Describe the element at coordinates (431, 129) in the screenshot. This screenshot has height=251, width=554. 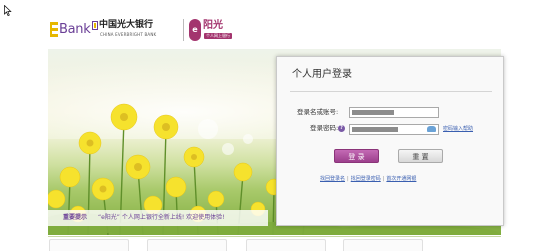
I see `soft-keyboard-icon` at that location.